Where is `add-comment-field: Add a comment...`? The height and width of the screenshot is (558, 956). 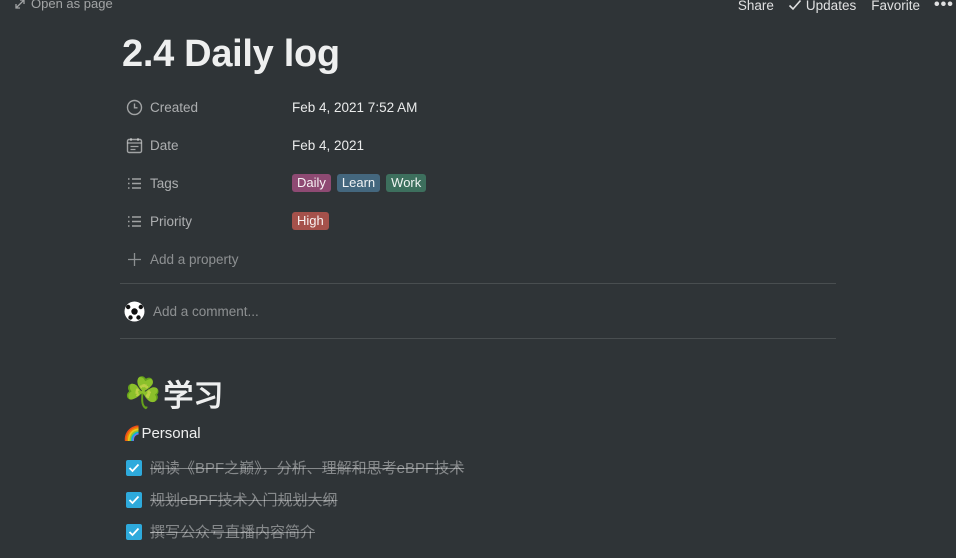 add-comment-field: Add a comment... is located at coordinates (191, 311).